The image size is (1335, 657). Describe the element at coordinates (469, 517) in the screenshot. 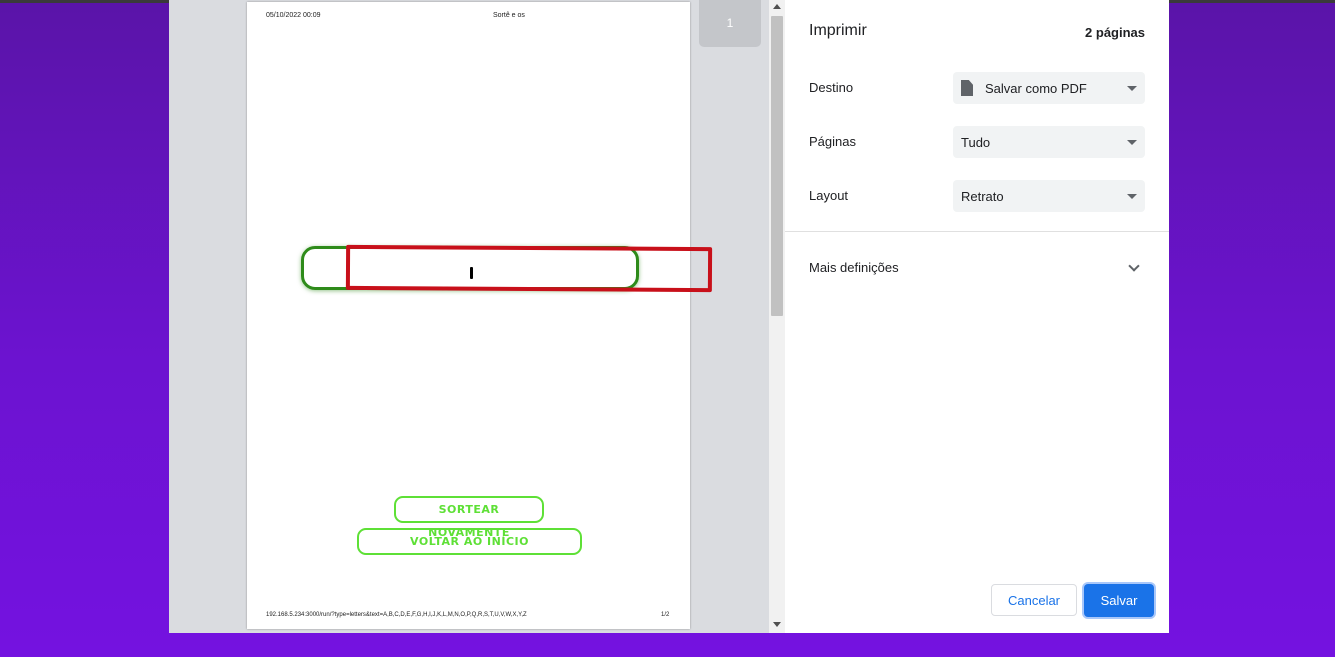

I see `preview-sortear-button: SORTEAR NOVAMENTE` at that location.